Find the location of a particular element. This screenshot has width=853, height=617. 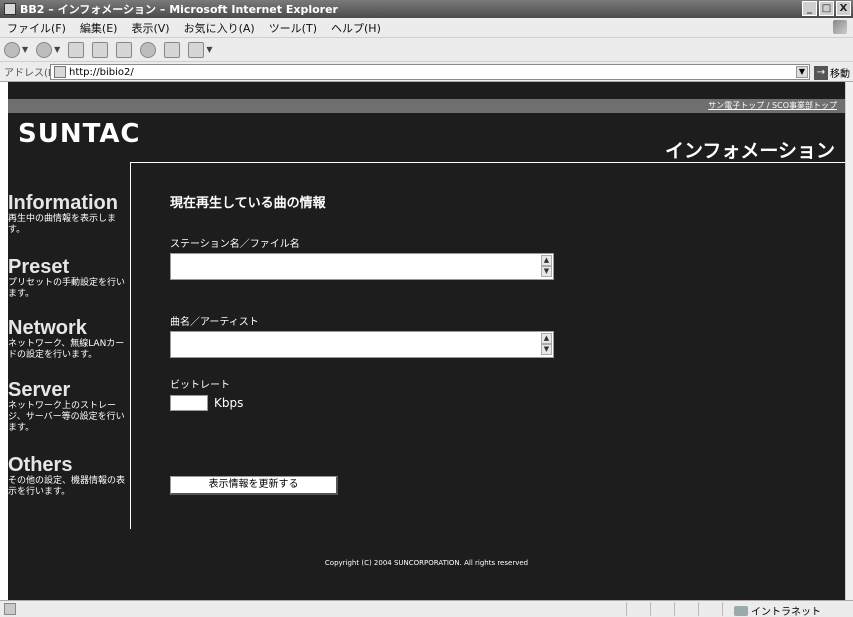

bitrate-field is located at coordinates (189, 403).